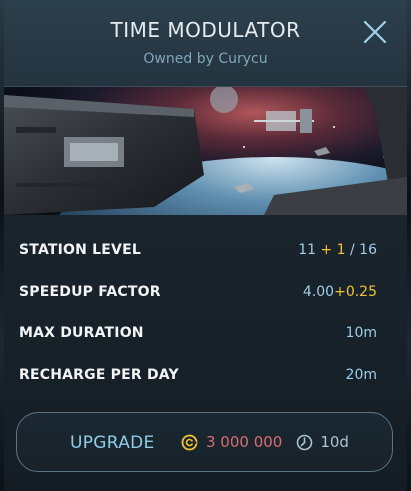  What do you see at coordinates (361, 250) in the screenshot?
I see `stat-max-value: / 16` at bounding box center [361, 250].